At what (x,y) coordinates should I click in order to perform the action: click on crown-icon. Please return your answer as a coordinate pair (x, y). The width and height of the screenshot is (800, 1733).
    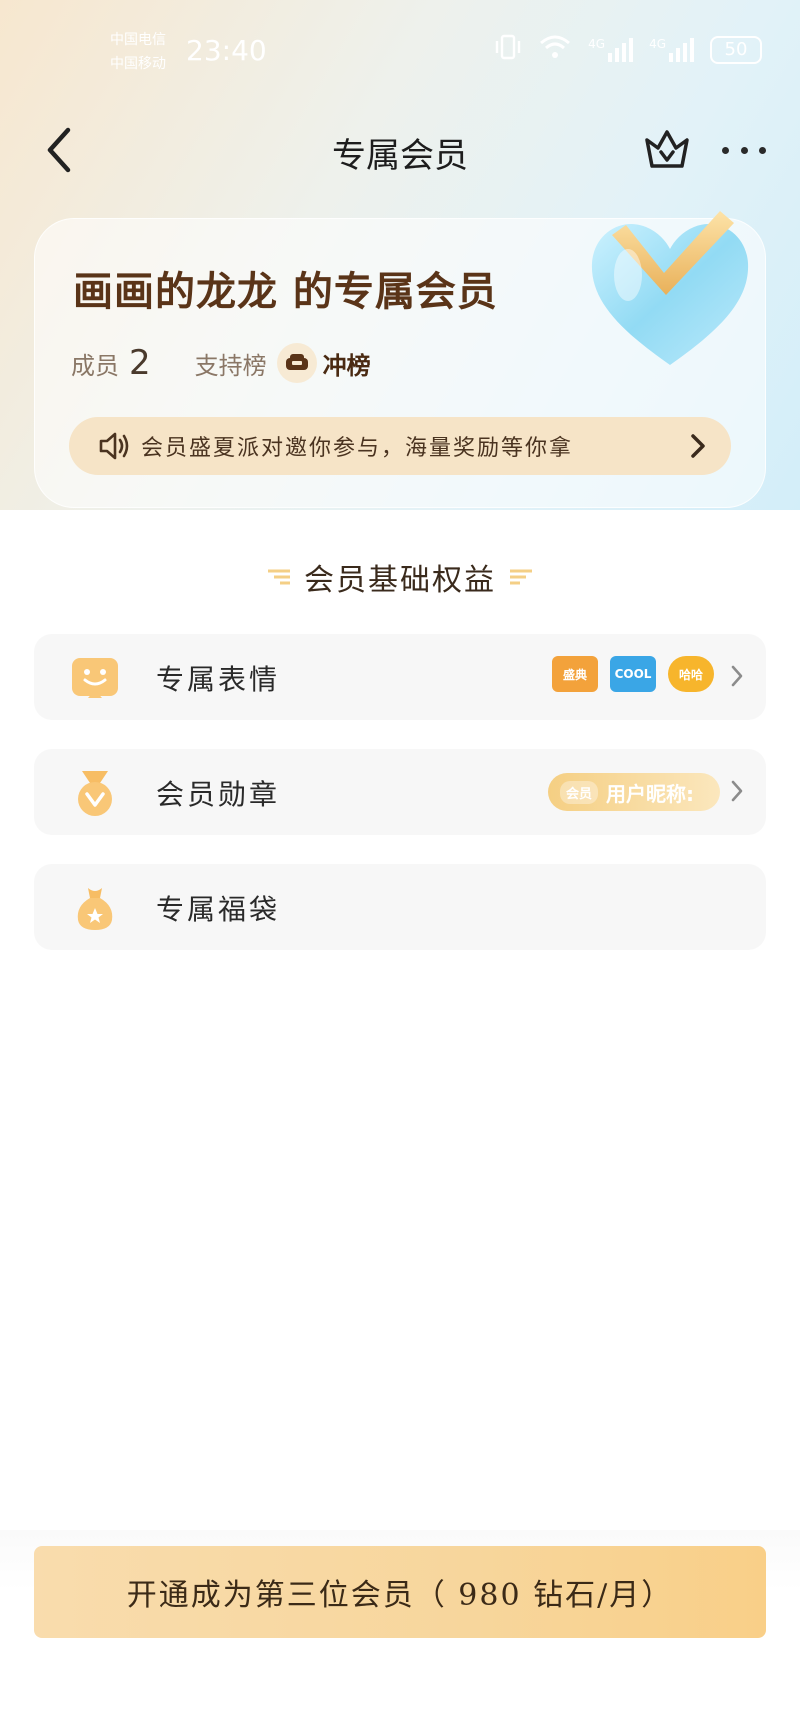
    Looking at the image, I should click on (667, 149).